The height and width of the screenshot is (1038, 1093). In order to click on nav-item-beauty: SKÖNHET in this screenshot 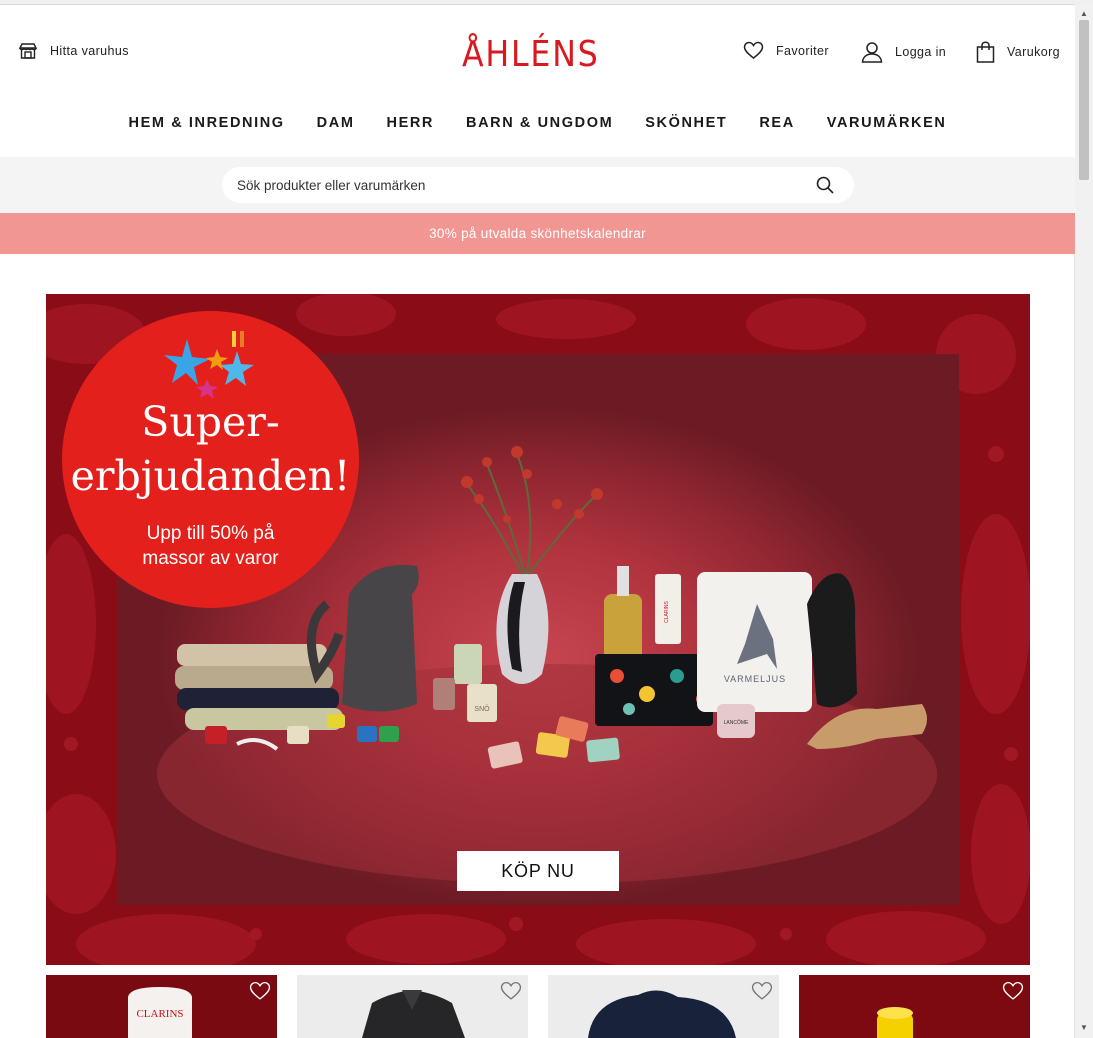, I will do `click(686, 123)`.